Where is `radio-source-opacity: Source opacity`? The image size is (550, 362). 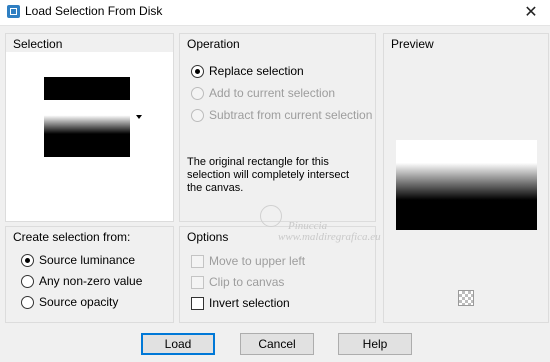 radio-source-opacity: Source opacity is located at coordinates (69, 302).